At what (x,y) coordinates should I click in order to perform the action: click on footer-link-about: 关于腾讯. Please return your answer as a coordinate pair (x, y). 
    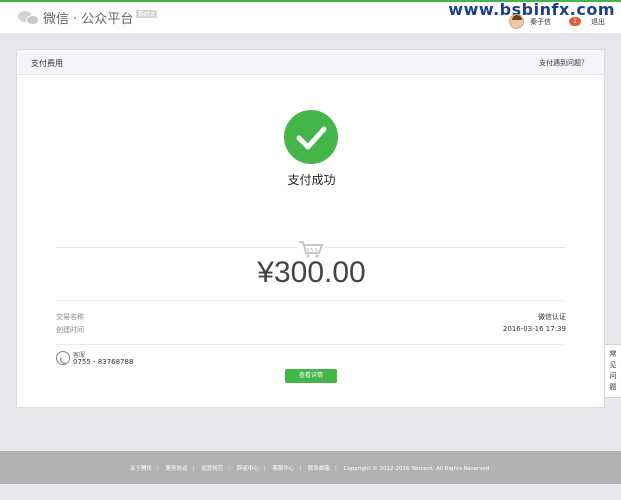
    Looking at the image, I should click on (141, 469).